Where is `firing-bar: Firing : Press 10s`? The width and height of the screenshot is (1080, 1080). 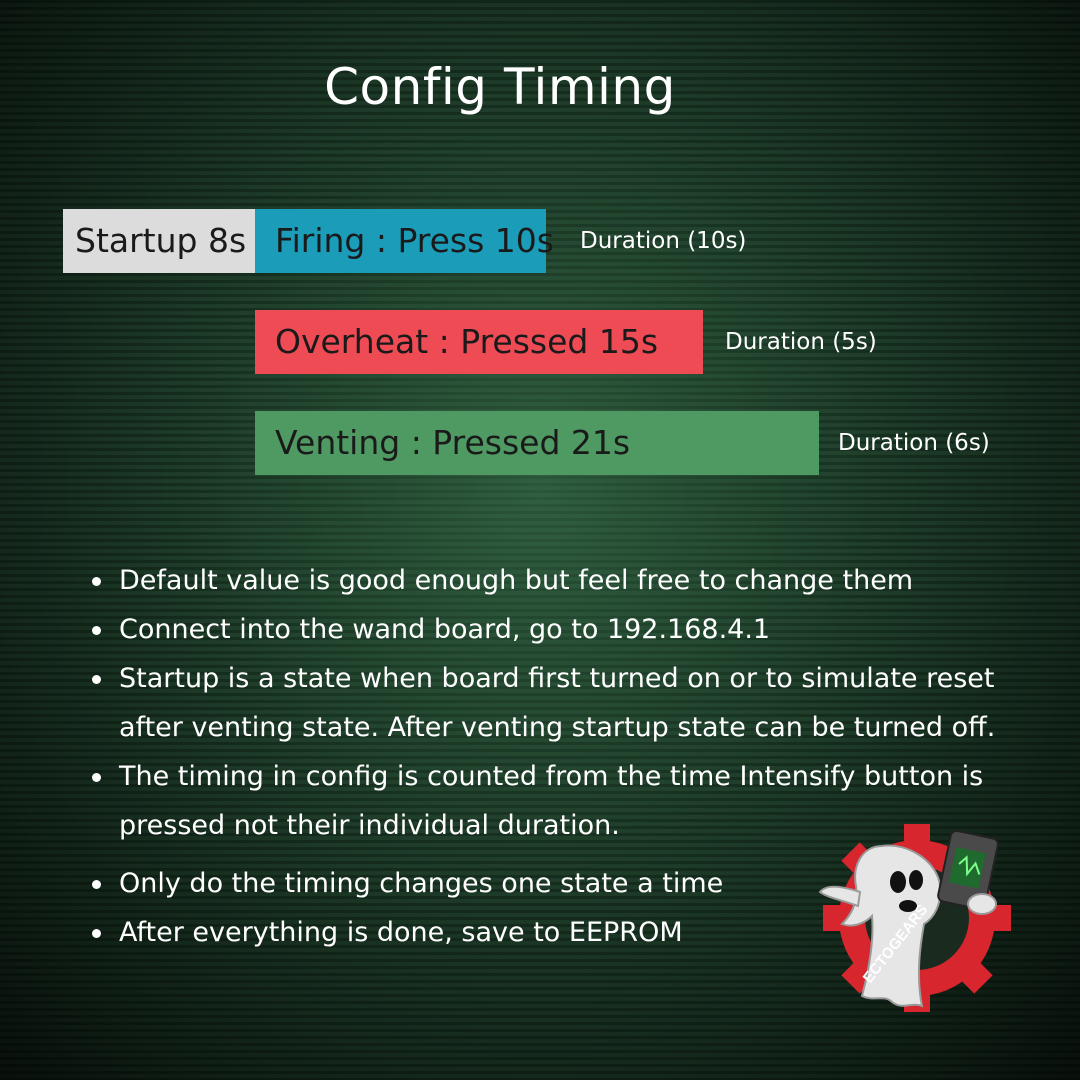 firing-bar: Firing : Press 10s is located at coordinates (404, 241).